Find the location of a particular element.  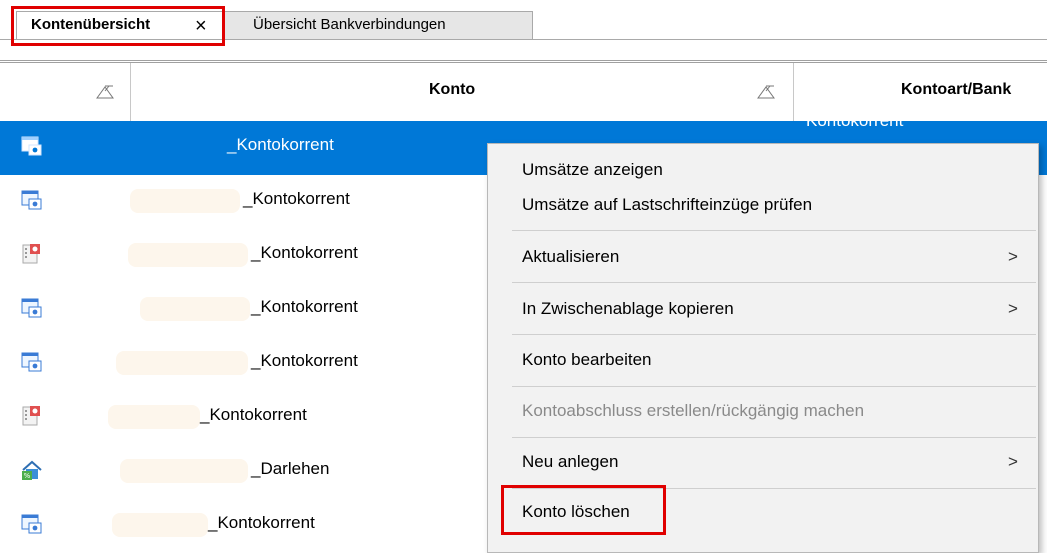

menu-item-label: Neu anlegen is located at coordinates (570, 461).